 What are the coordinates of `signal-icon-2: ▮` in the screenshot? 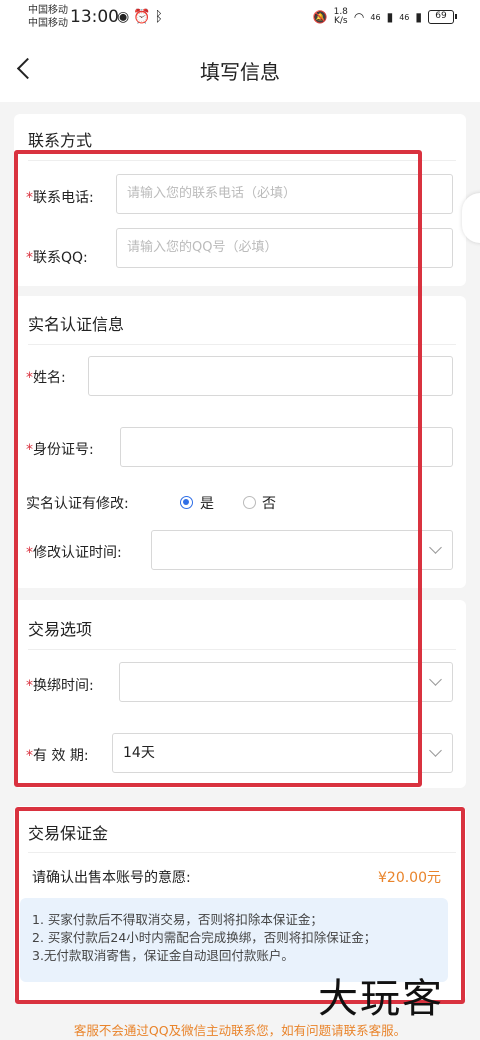 It's located at (418, 17).